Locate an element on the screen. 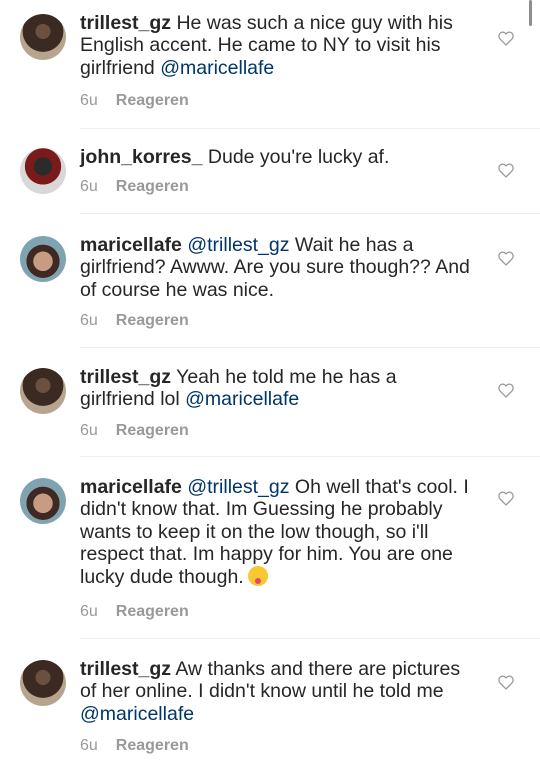 This screenshot has height=765, width=540. tongue-out-emoji-icon is located at coordinates (257, 575).